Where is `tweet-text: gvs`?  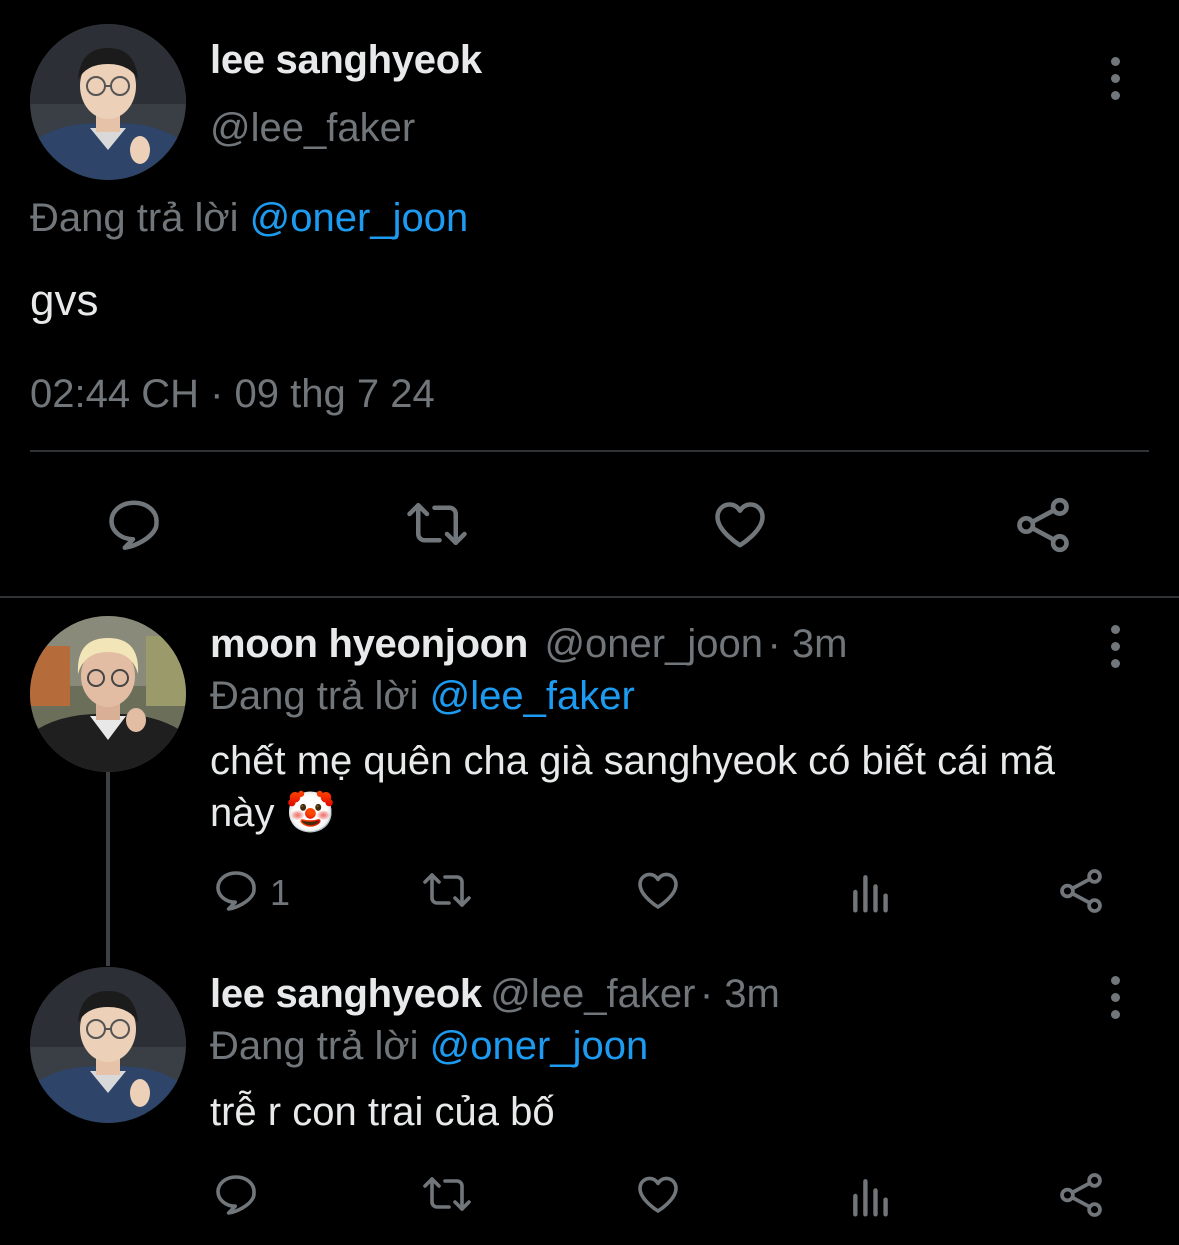
tweet-text: gvs is located at coordinates (64, 300).